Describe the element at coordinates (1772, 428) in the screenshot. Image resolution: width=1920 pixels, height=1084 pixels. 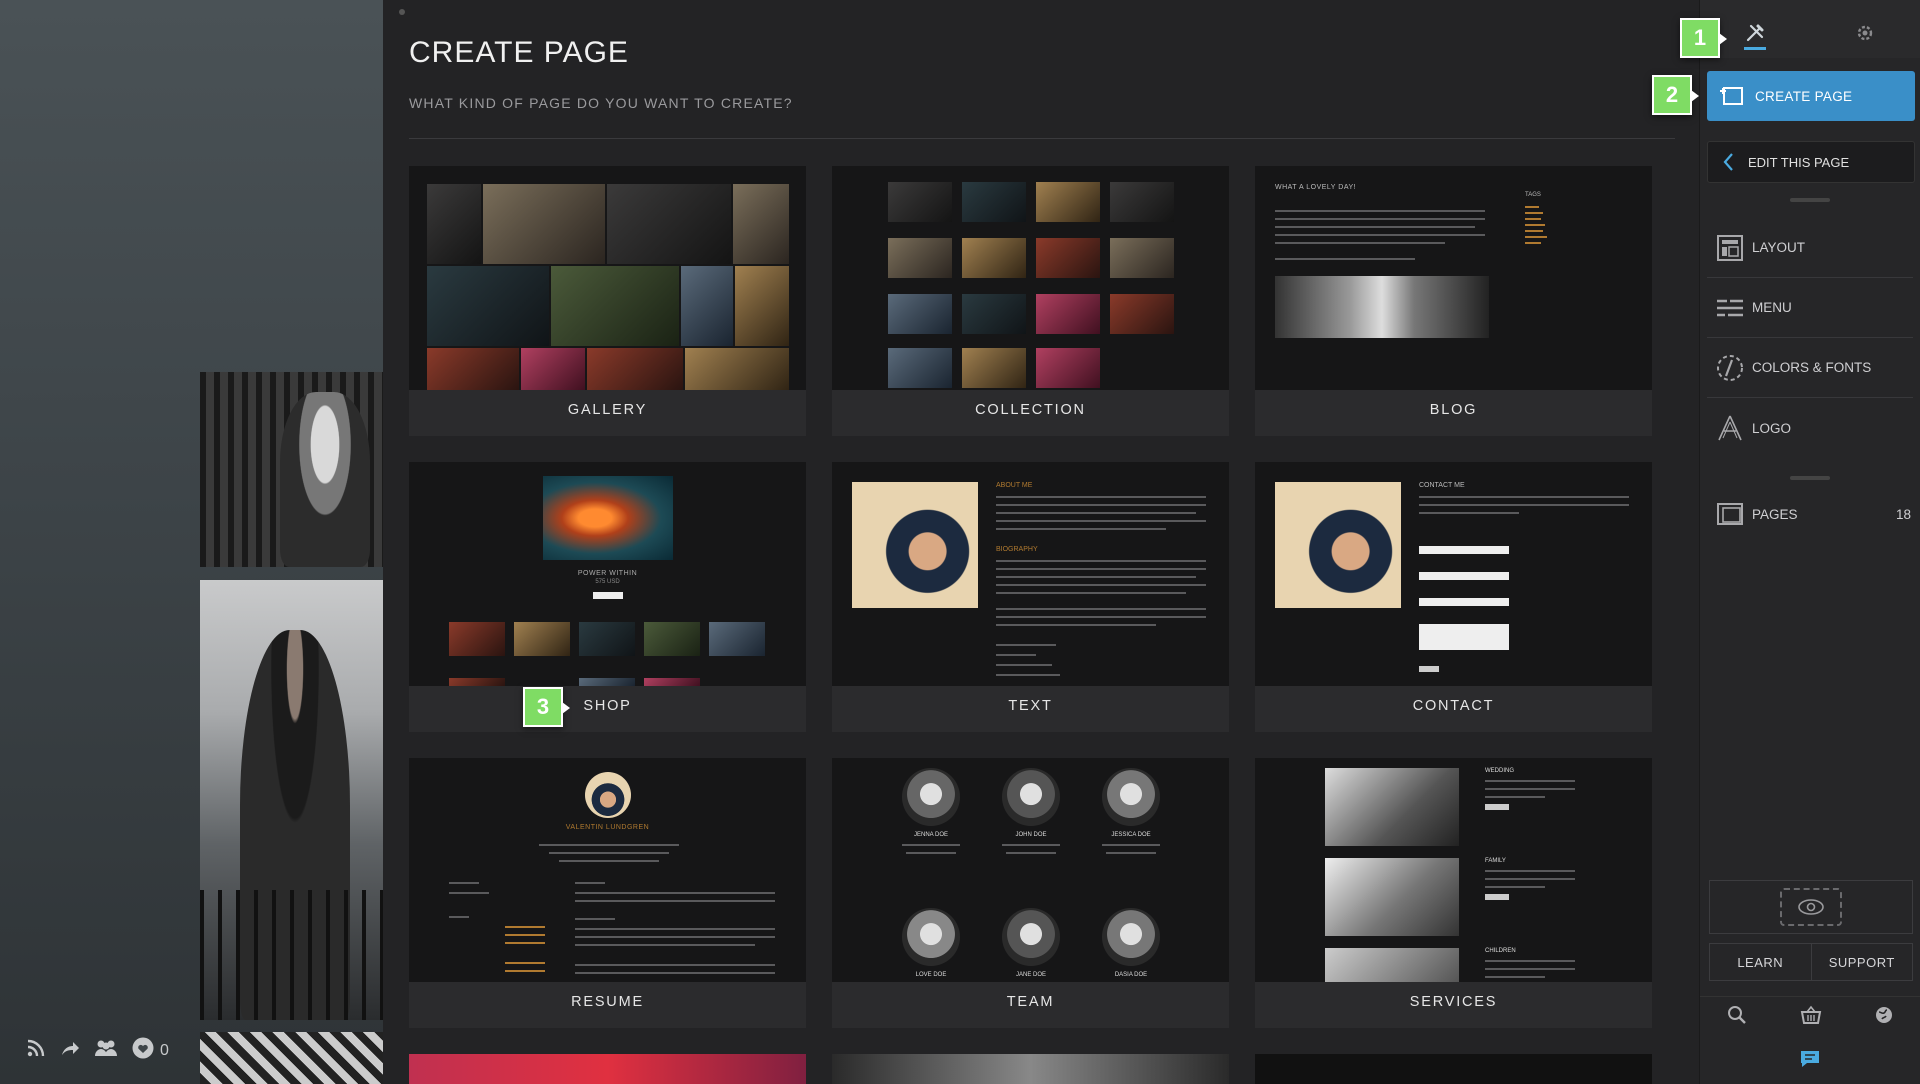
I see `sidebar-item-label: LOGO` at that location.